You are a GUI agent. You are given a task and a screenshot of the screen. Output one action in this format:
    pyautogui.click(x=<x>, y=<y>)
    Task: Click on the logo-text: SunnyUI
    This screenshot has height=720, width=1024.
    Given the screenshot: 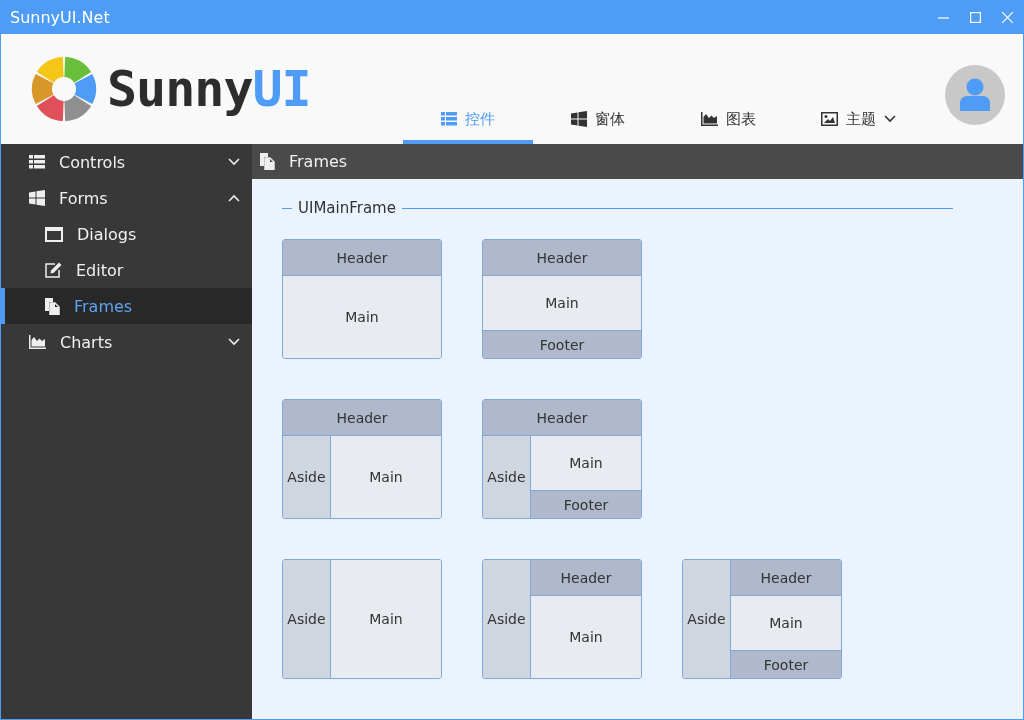 What is the action you would take?
    pyautogui.click(x=209, y=89)
    